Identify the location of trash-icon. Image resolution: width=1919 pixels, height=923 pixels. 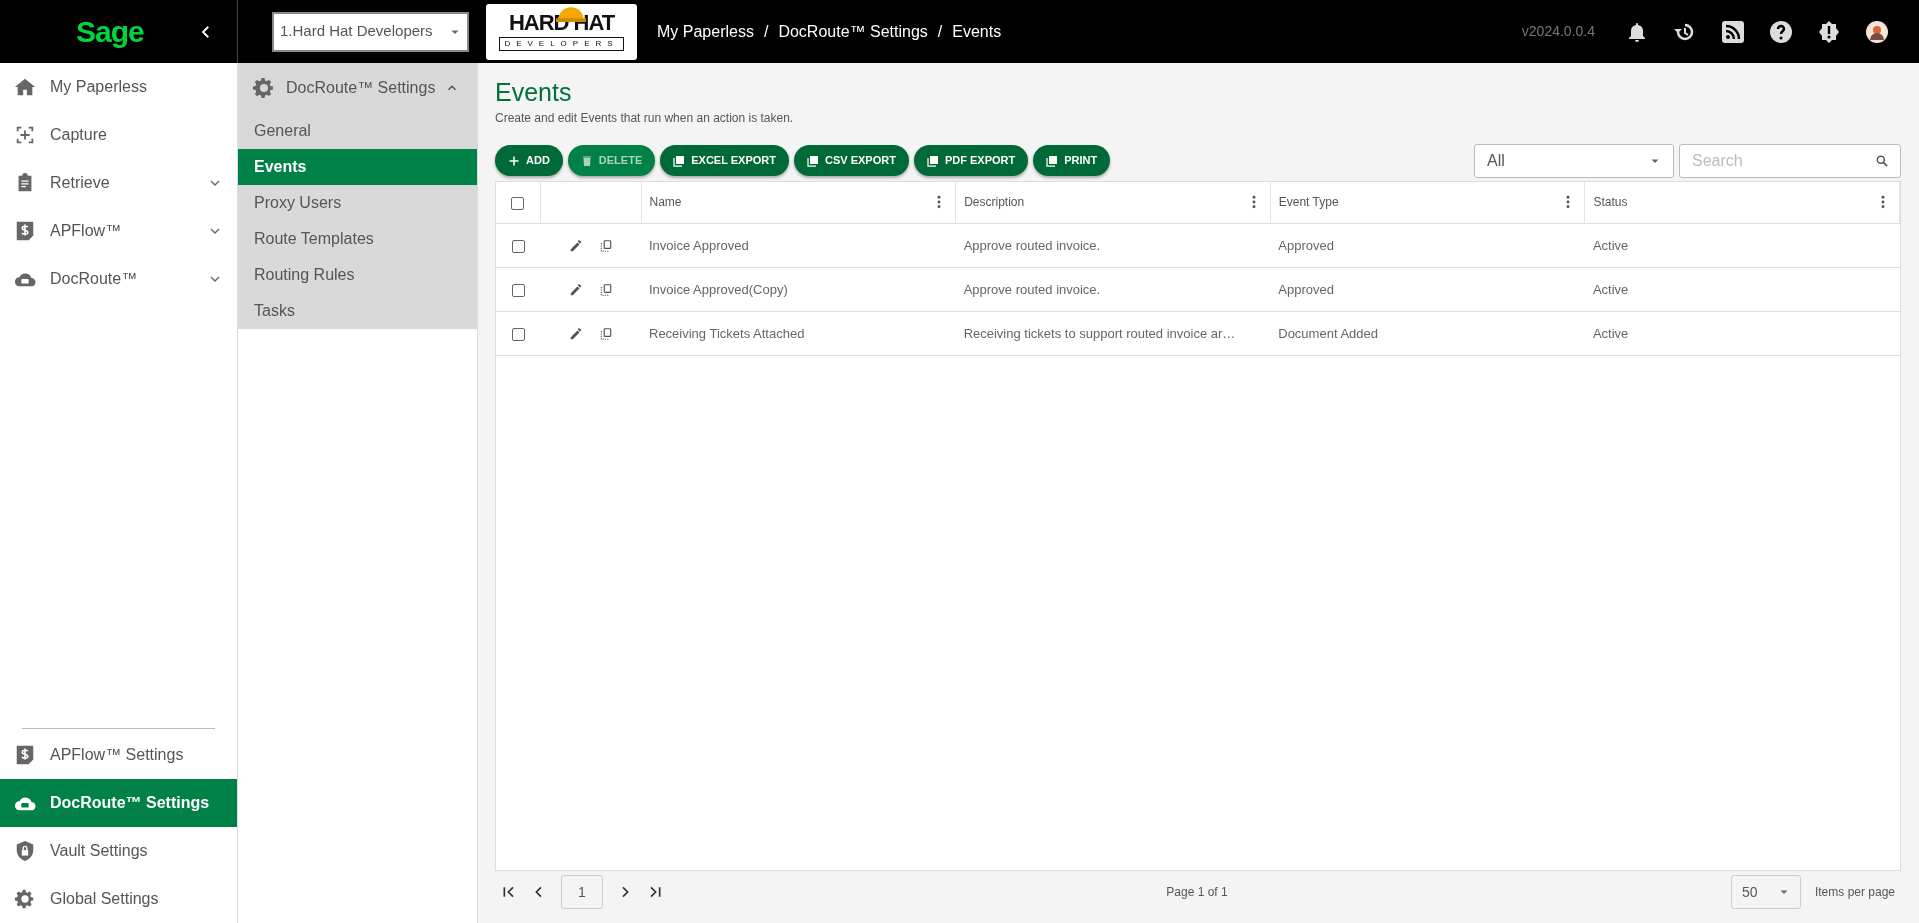
(586, 160).